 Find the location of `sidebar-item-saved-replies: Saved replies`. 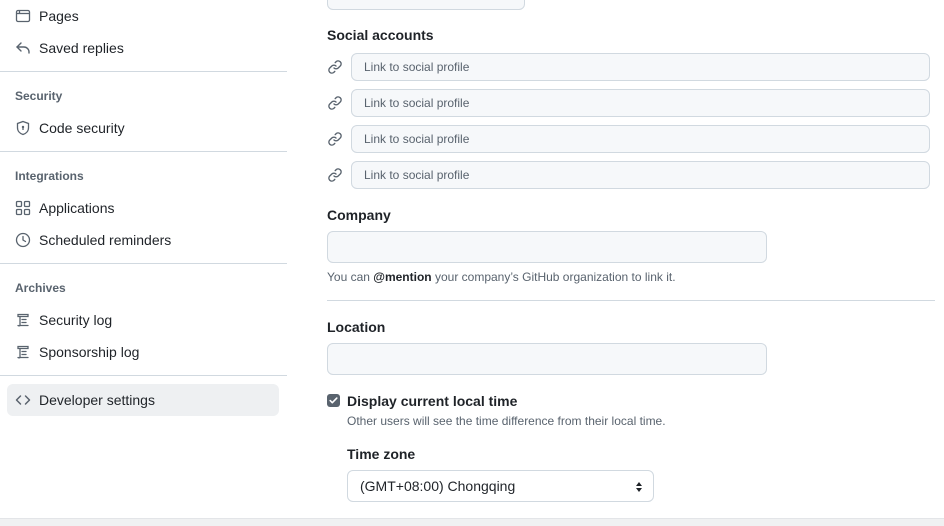

sidebar-item-saved-replies: Saved replies is located at coordinates (143, 48).